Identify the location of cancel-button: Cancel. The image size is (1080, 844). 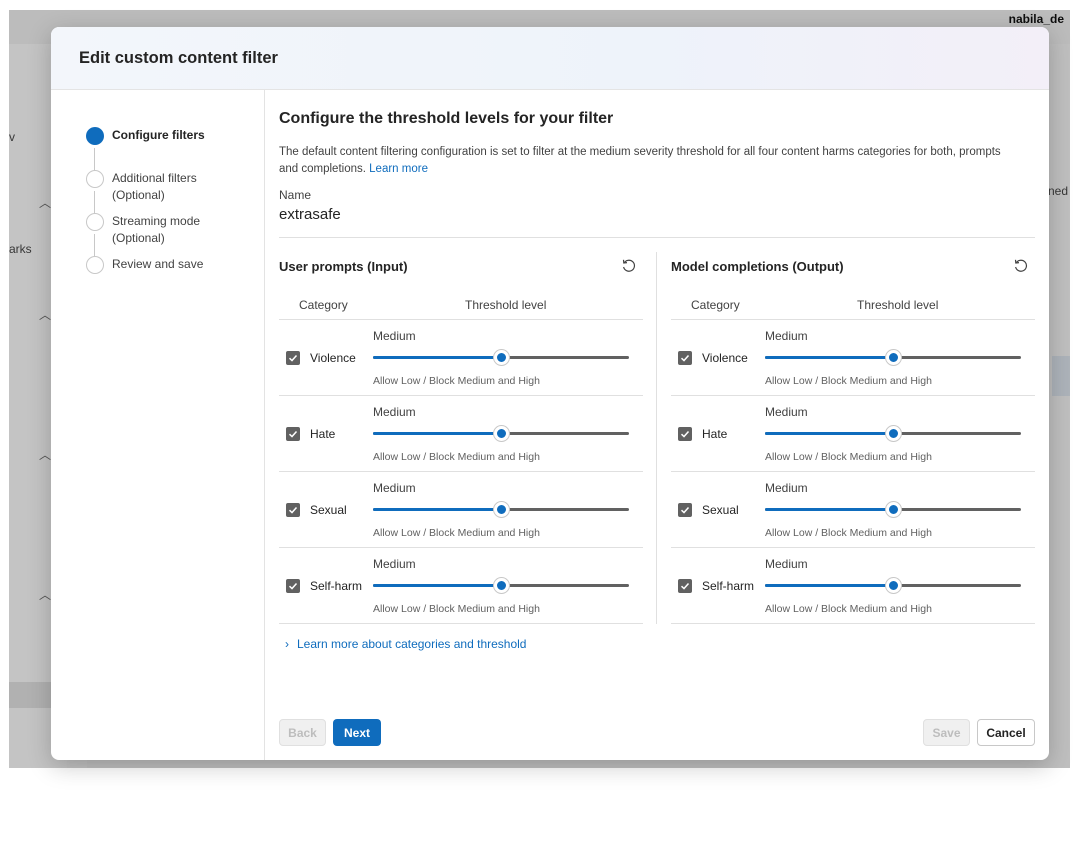
(1006, 732).